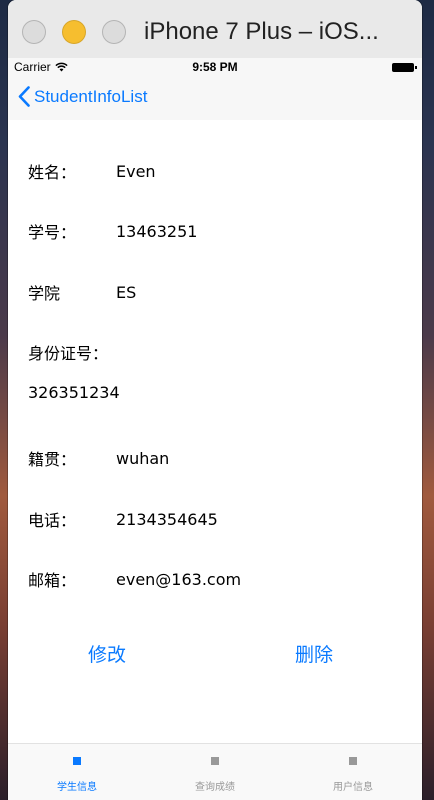 Image resolution: width=434 pixels, height=800 pixels. Describe the element at coordinates (52, 459) in the screenshot. I see `hometown-label: 籍贯：` at that location.